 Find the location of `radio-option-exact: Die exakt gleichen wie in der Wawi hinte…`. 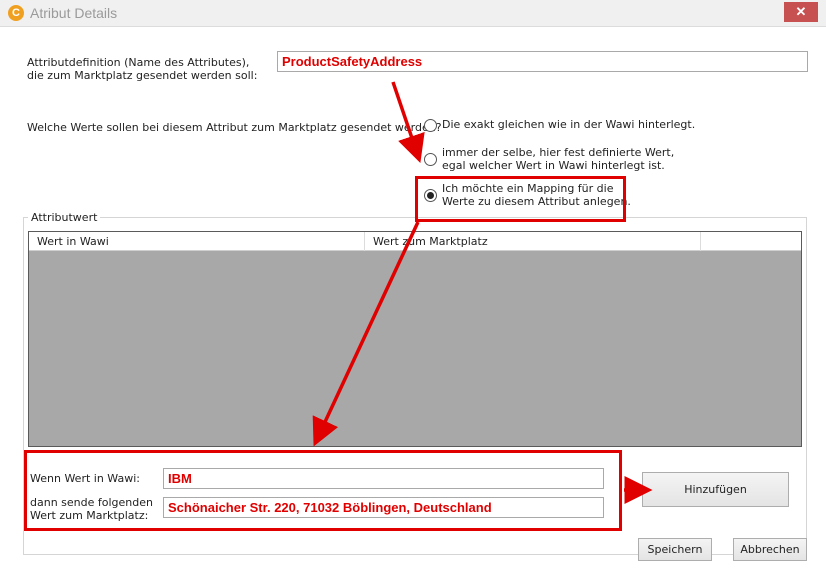

radio-option-exact: Die exakt gleichen wie in der Wawi hinte… is located at coordinates (559, 125).